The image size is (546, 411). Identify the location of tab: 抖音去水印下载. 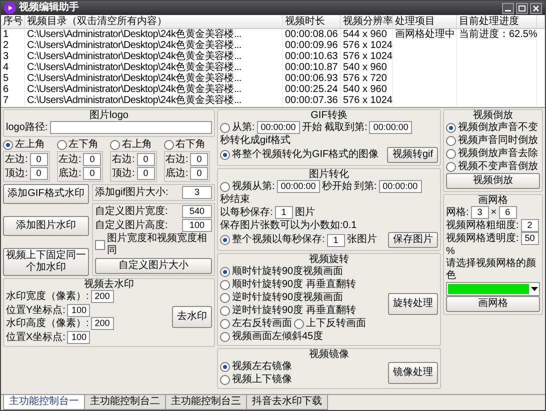
(287, 402).